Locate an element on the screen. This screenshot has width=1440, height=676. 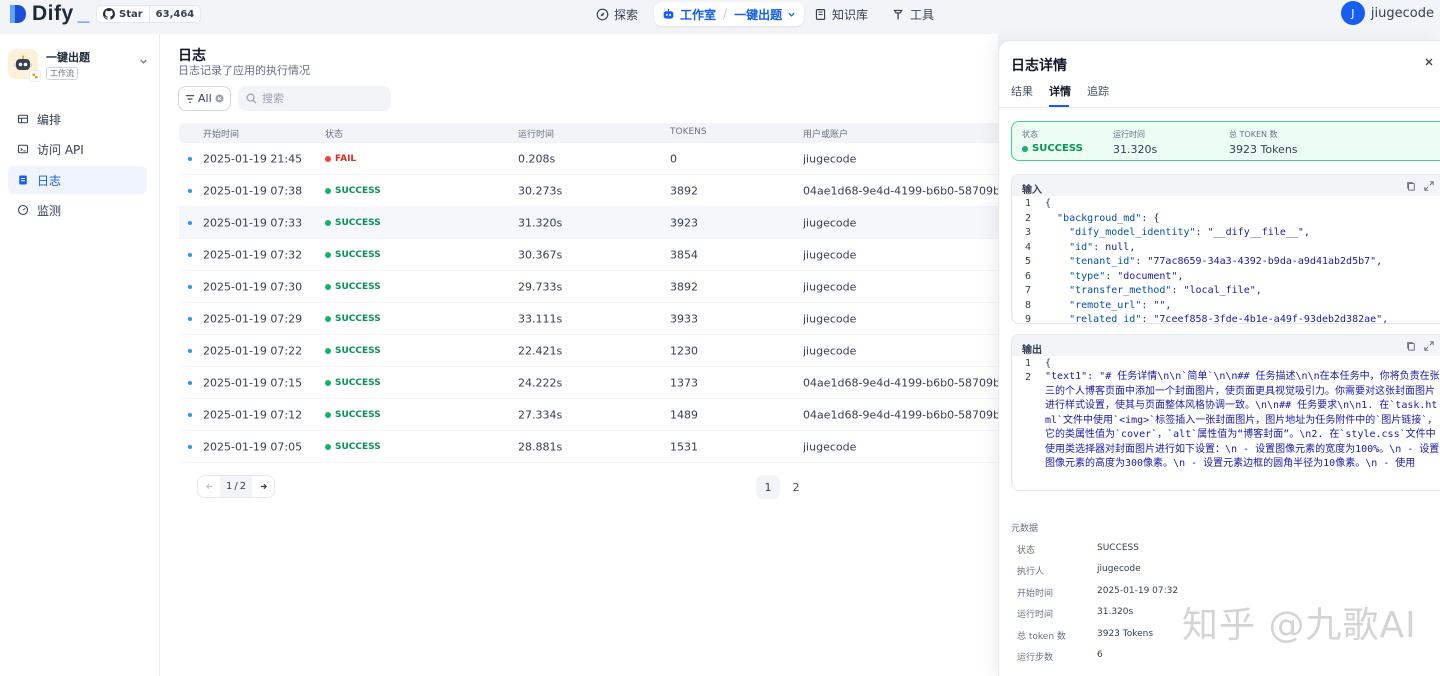
nav-explore: 探索 is located at coordinates (617, 14).